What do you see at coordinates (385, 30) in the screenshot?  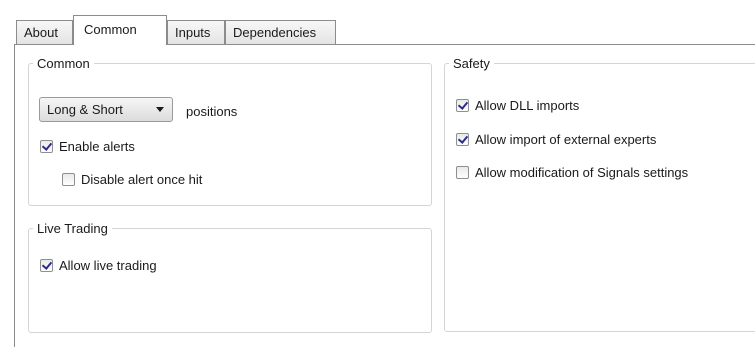 I see `tab-strip: About Common Inputs Dependencies` at bounding box center [385, 30].